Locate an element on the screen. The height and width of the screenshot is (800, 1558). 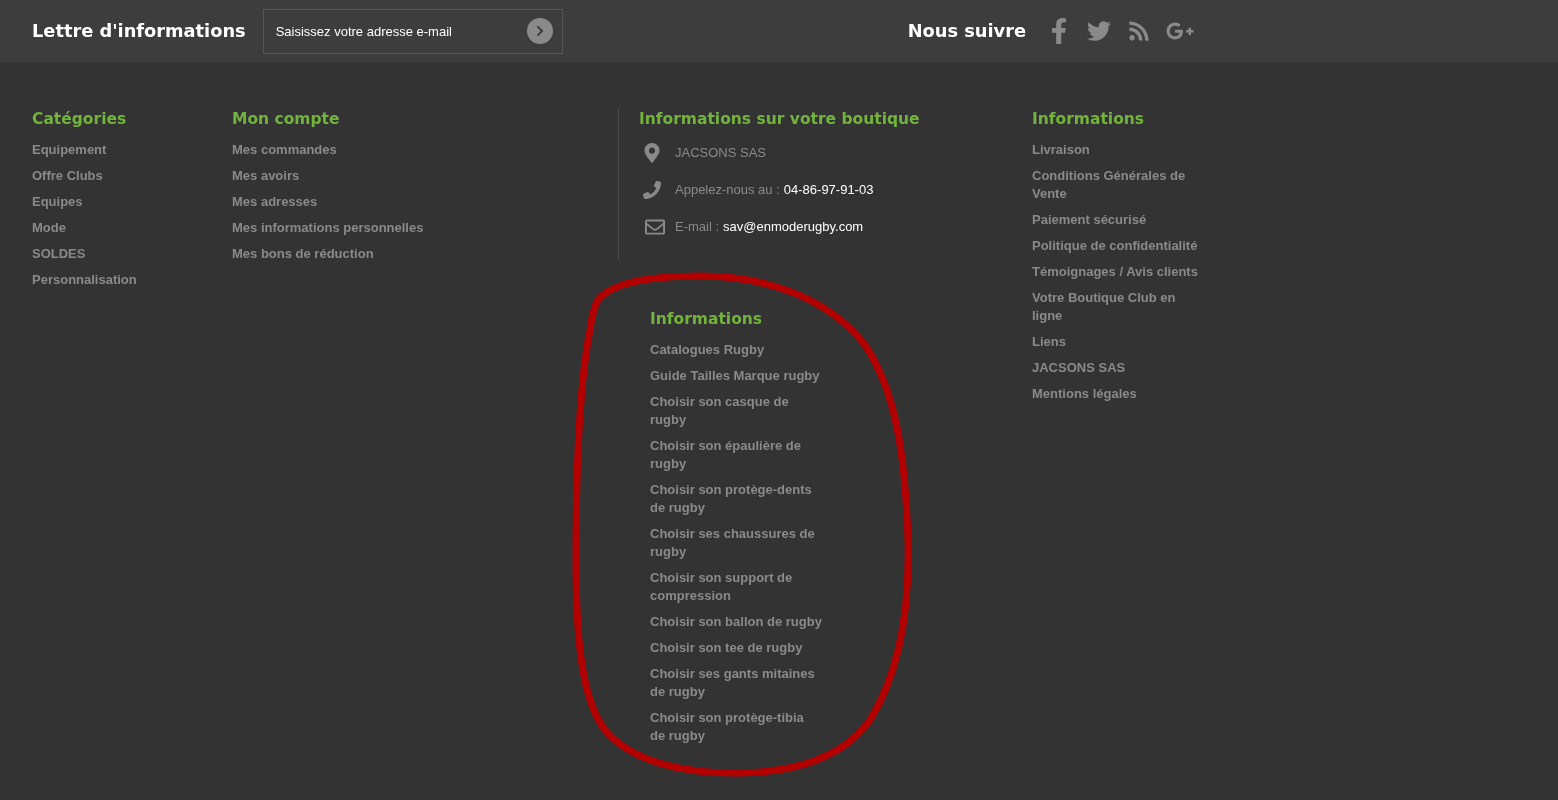
footer-link: Choisir son ballon de rugby is located at coordinates (736, 622).